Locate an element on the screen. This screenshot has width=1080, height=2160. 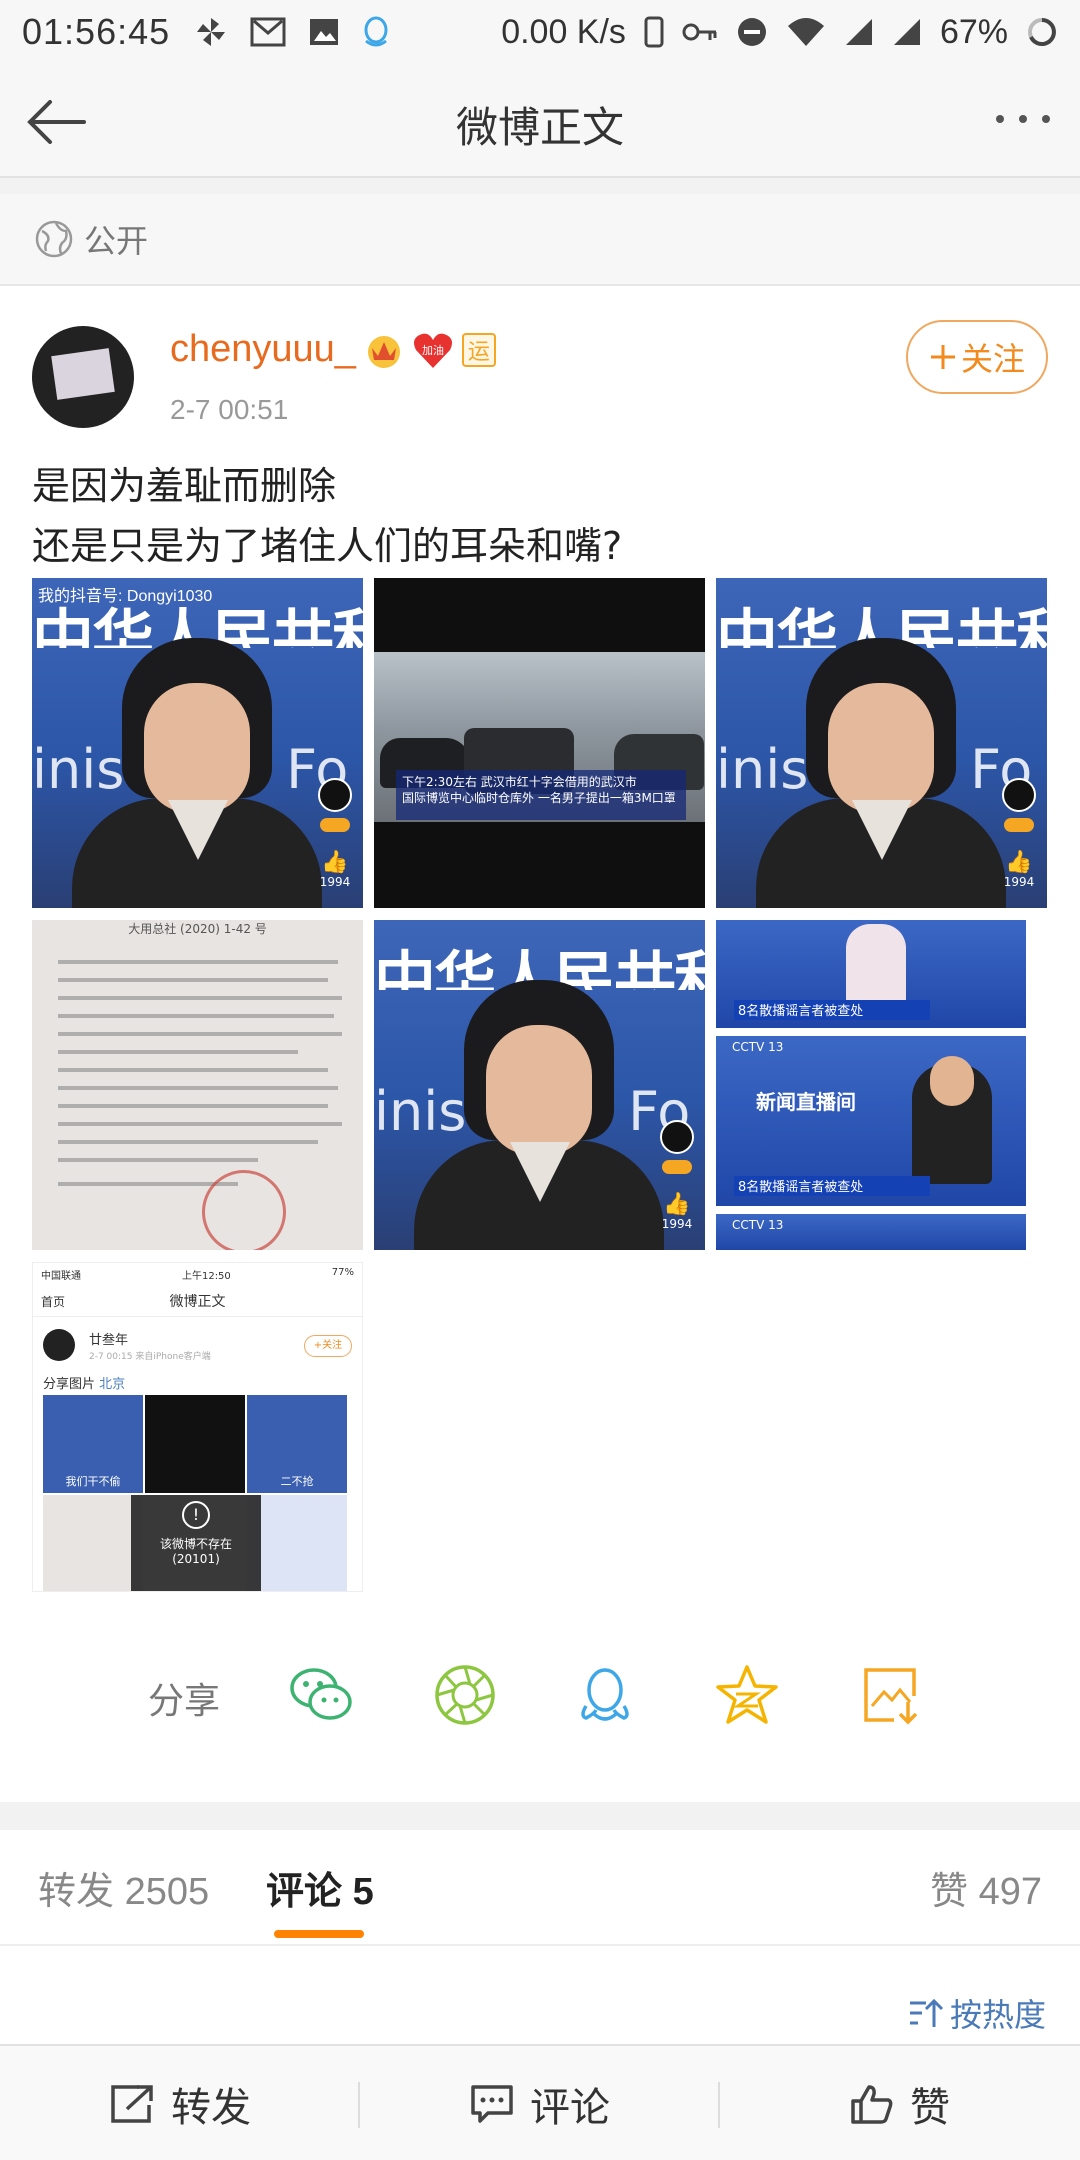
share-row: 分享 is located at coordinates (540, 1695).